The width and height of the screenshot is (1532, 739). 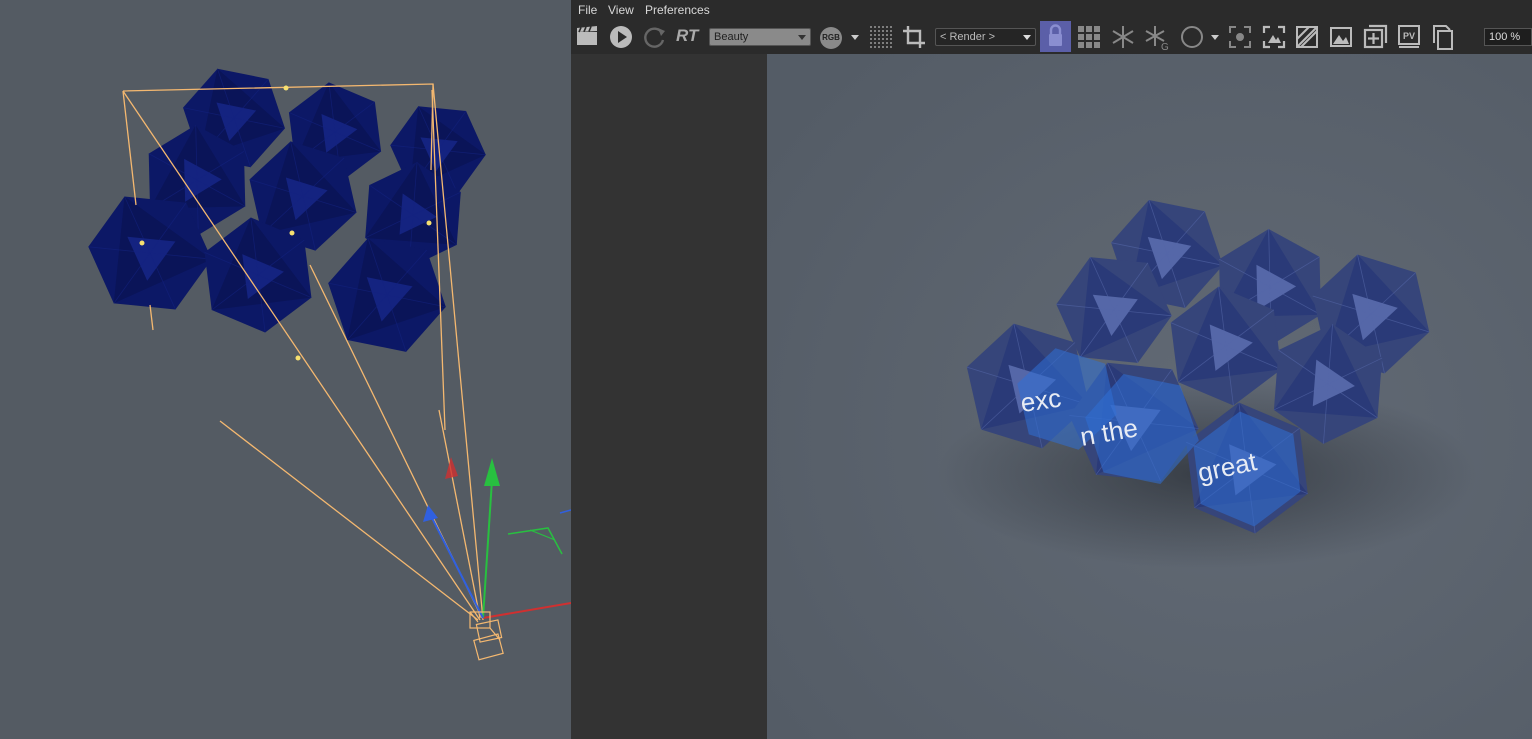 I want to click on image-icon, so click(x=1341, y=37).